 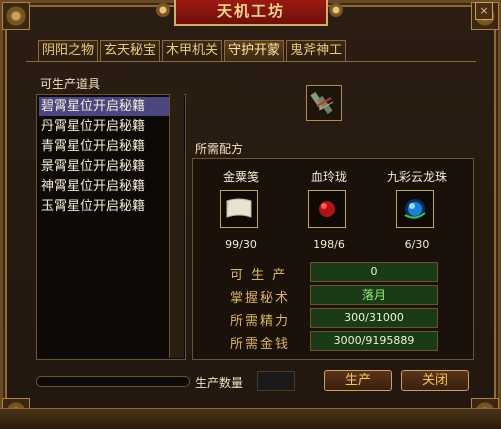 What do you see at coordinates (260, 344) in the screenshot?
I see `gold-label: 所需金钱` at bounding box center [260, 344].